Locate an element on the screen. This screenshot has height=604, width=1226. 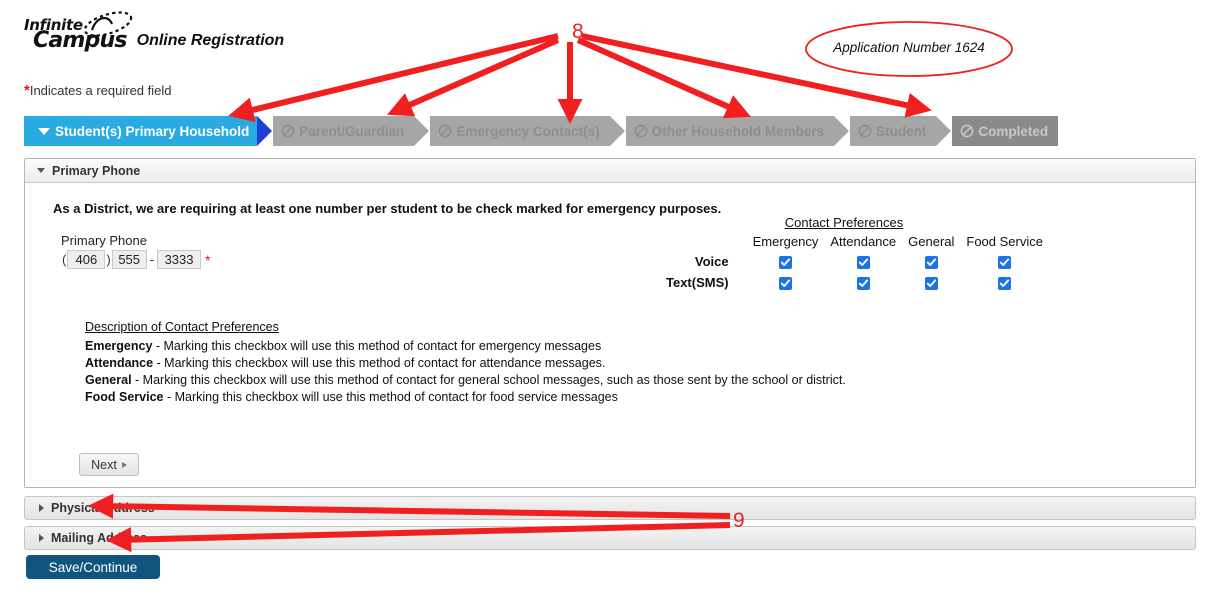
phone-line-number-input is located at coordinates (179, 259).